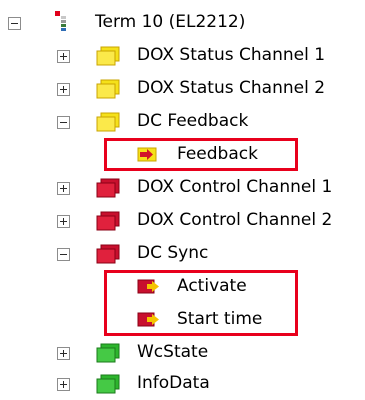 Image resolution: width=365 pixels, height=400 pixels. What do you see at coordinates (220, 319) in the screenshot?
I see `tree-label: Start time` at bounding box center [220, 319].